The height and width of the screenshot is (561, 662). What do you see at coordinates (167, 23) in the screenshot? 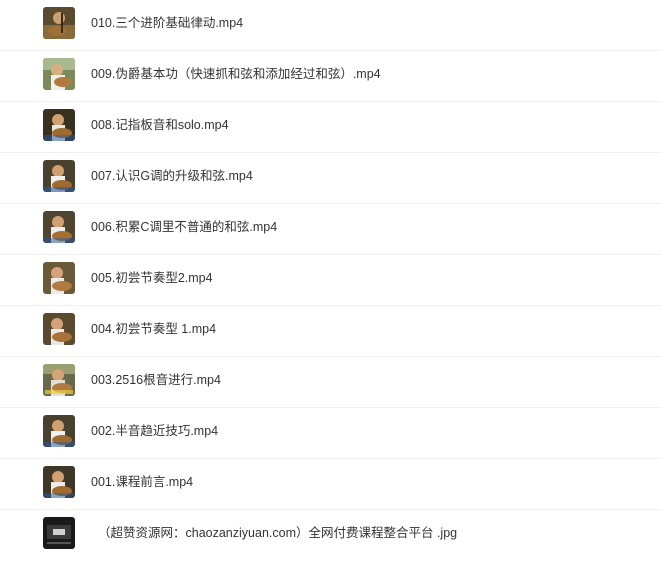
I see `file-name: 010.三个进阶基础律动.mp4` at bounding box center [167, 23].